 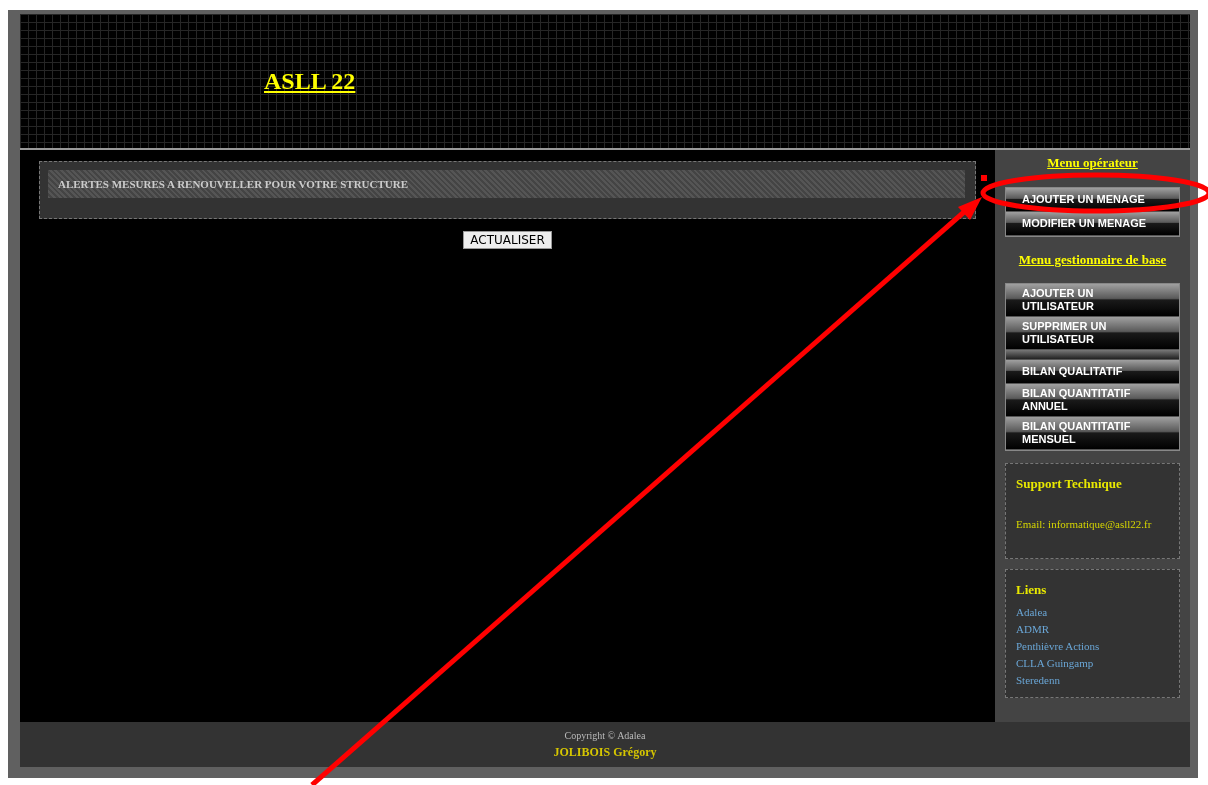 What do you see at coordinates (310, 81) in the screenshot?
I see `site-title: ASLL 22` at bounding box center [310, 81].